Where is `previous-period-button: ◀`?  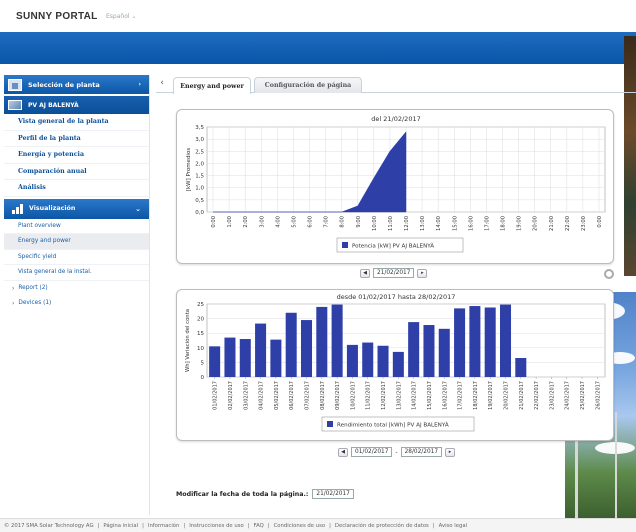
previous-period-button: ◀ is located at coordinates (343, 452).